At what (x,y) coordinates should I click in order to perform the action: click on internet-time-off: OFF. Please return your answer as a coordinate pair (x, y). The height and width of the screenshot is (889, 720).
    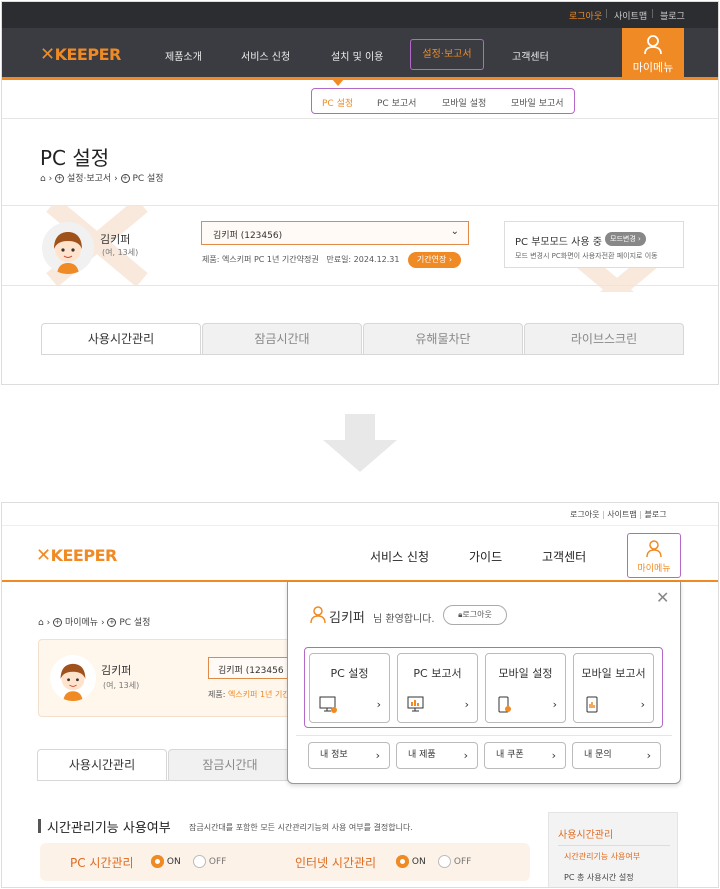
    Looking at the image, I should click on (454, 861).